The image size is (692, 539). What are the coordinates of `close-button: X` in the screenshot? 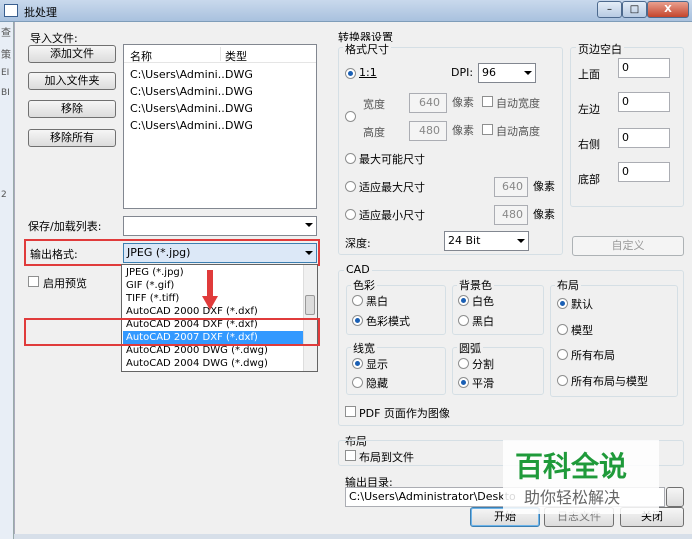 It's located at (668, 9).